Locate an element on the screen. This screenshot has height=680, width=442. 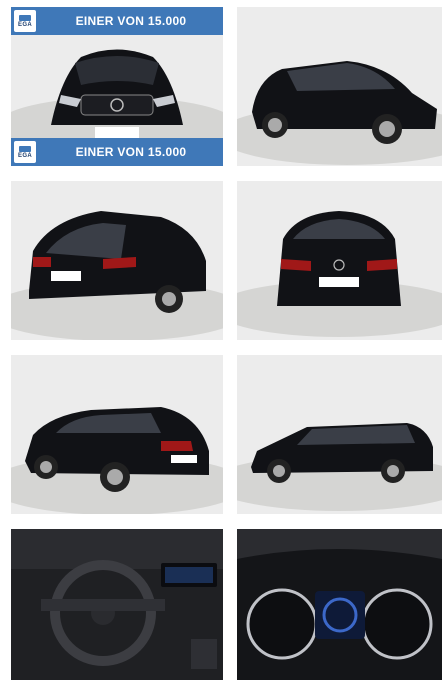
car-rear-quarter-image is located at coordinates (117, 260).